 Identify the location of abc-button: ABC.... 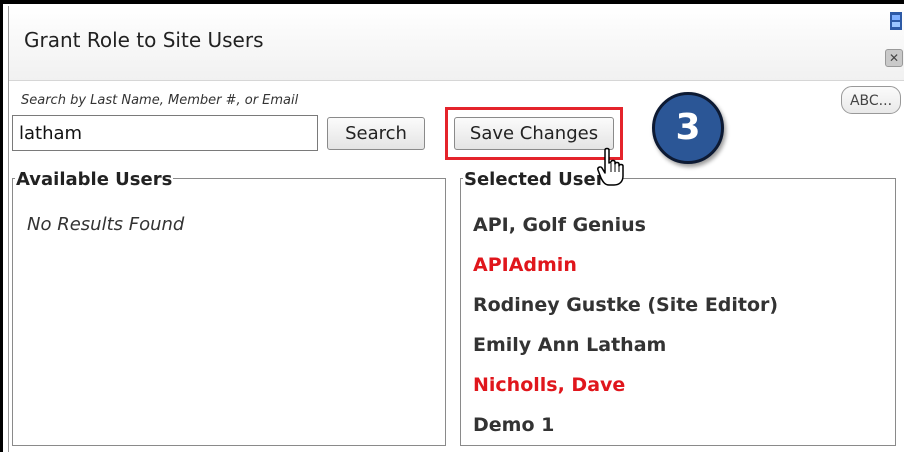
(871, 100).